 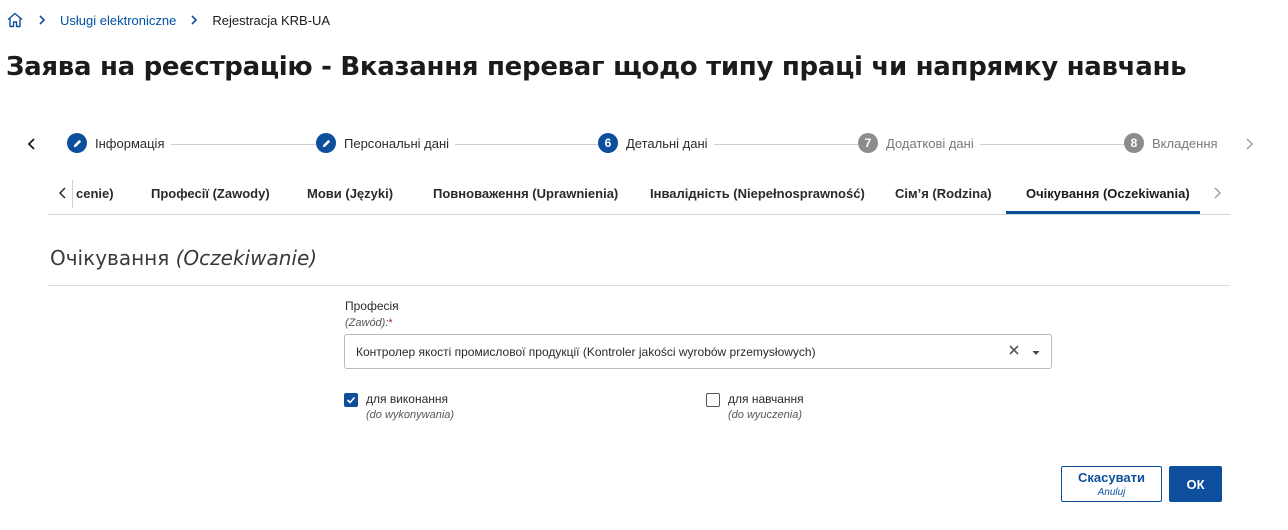 I want to click on home-icon, so click(x=15, y=20).